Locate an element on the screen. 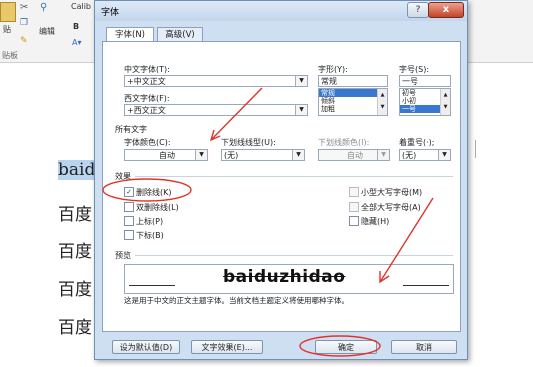 The width and height of the screenshot is (533, 367). annotation-circle-strikethrough is located at coordinates (147, 190).